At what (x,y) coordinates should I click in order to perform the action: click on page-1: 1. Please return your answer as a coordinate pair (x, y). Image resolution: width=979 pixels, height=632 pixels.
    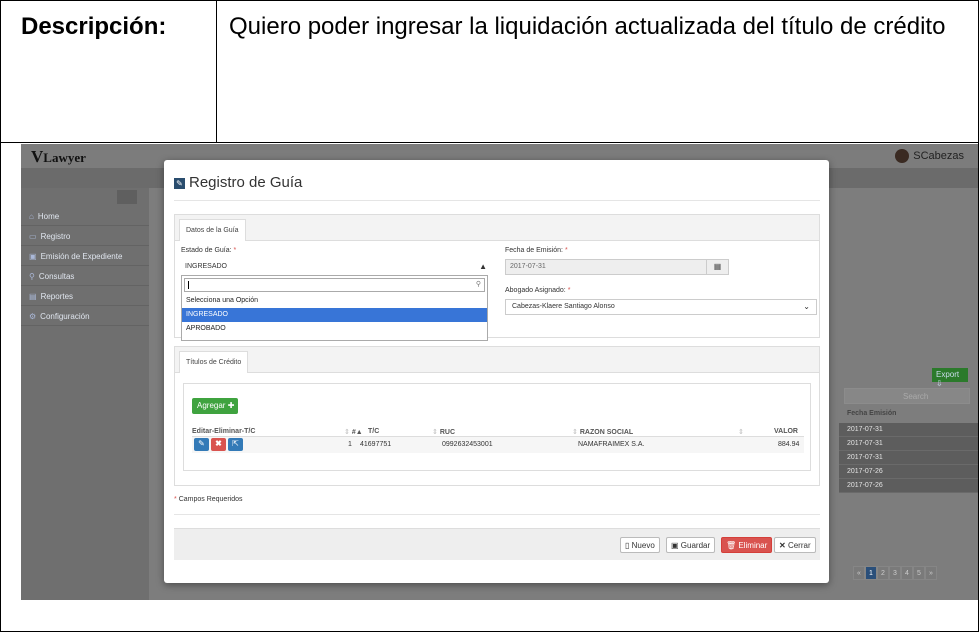
    Looking at the image, I should click on (871, 573).